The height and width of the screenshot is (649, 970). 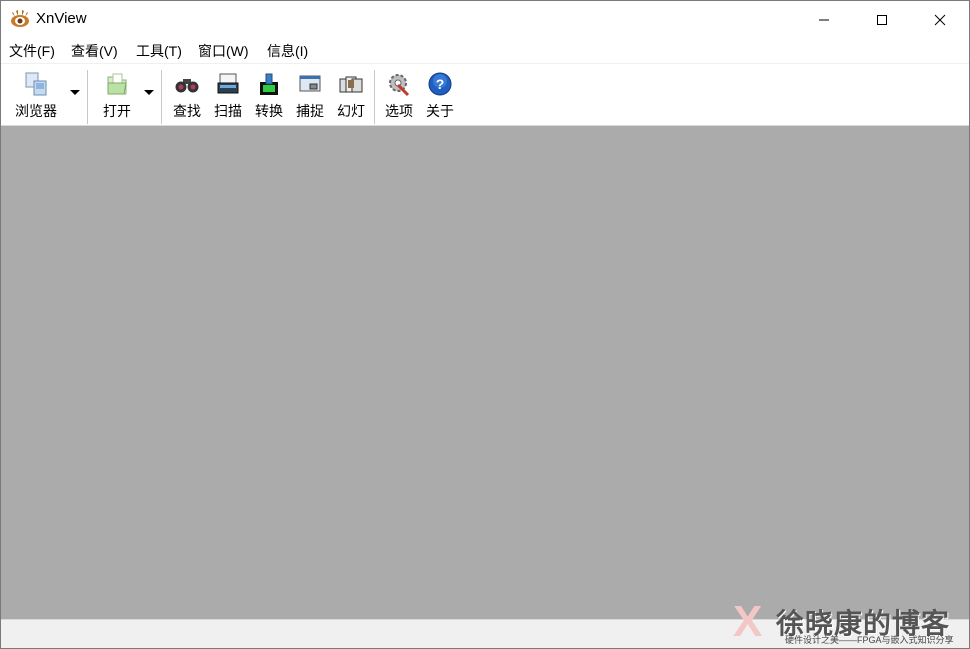 I want to click on browser-label: 浏览器, so click(x=36, y=111).